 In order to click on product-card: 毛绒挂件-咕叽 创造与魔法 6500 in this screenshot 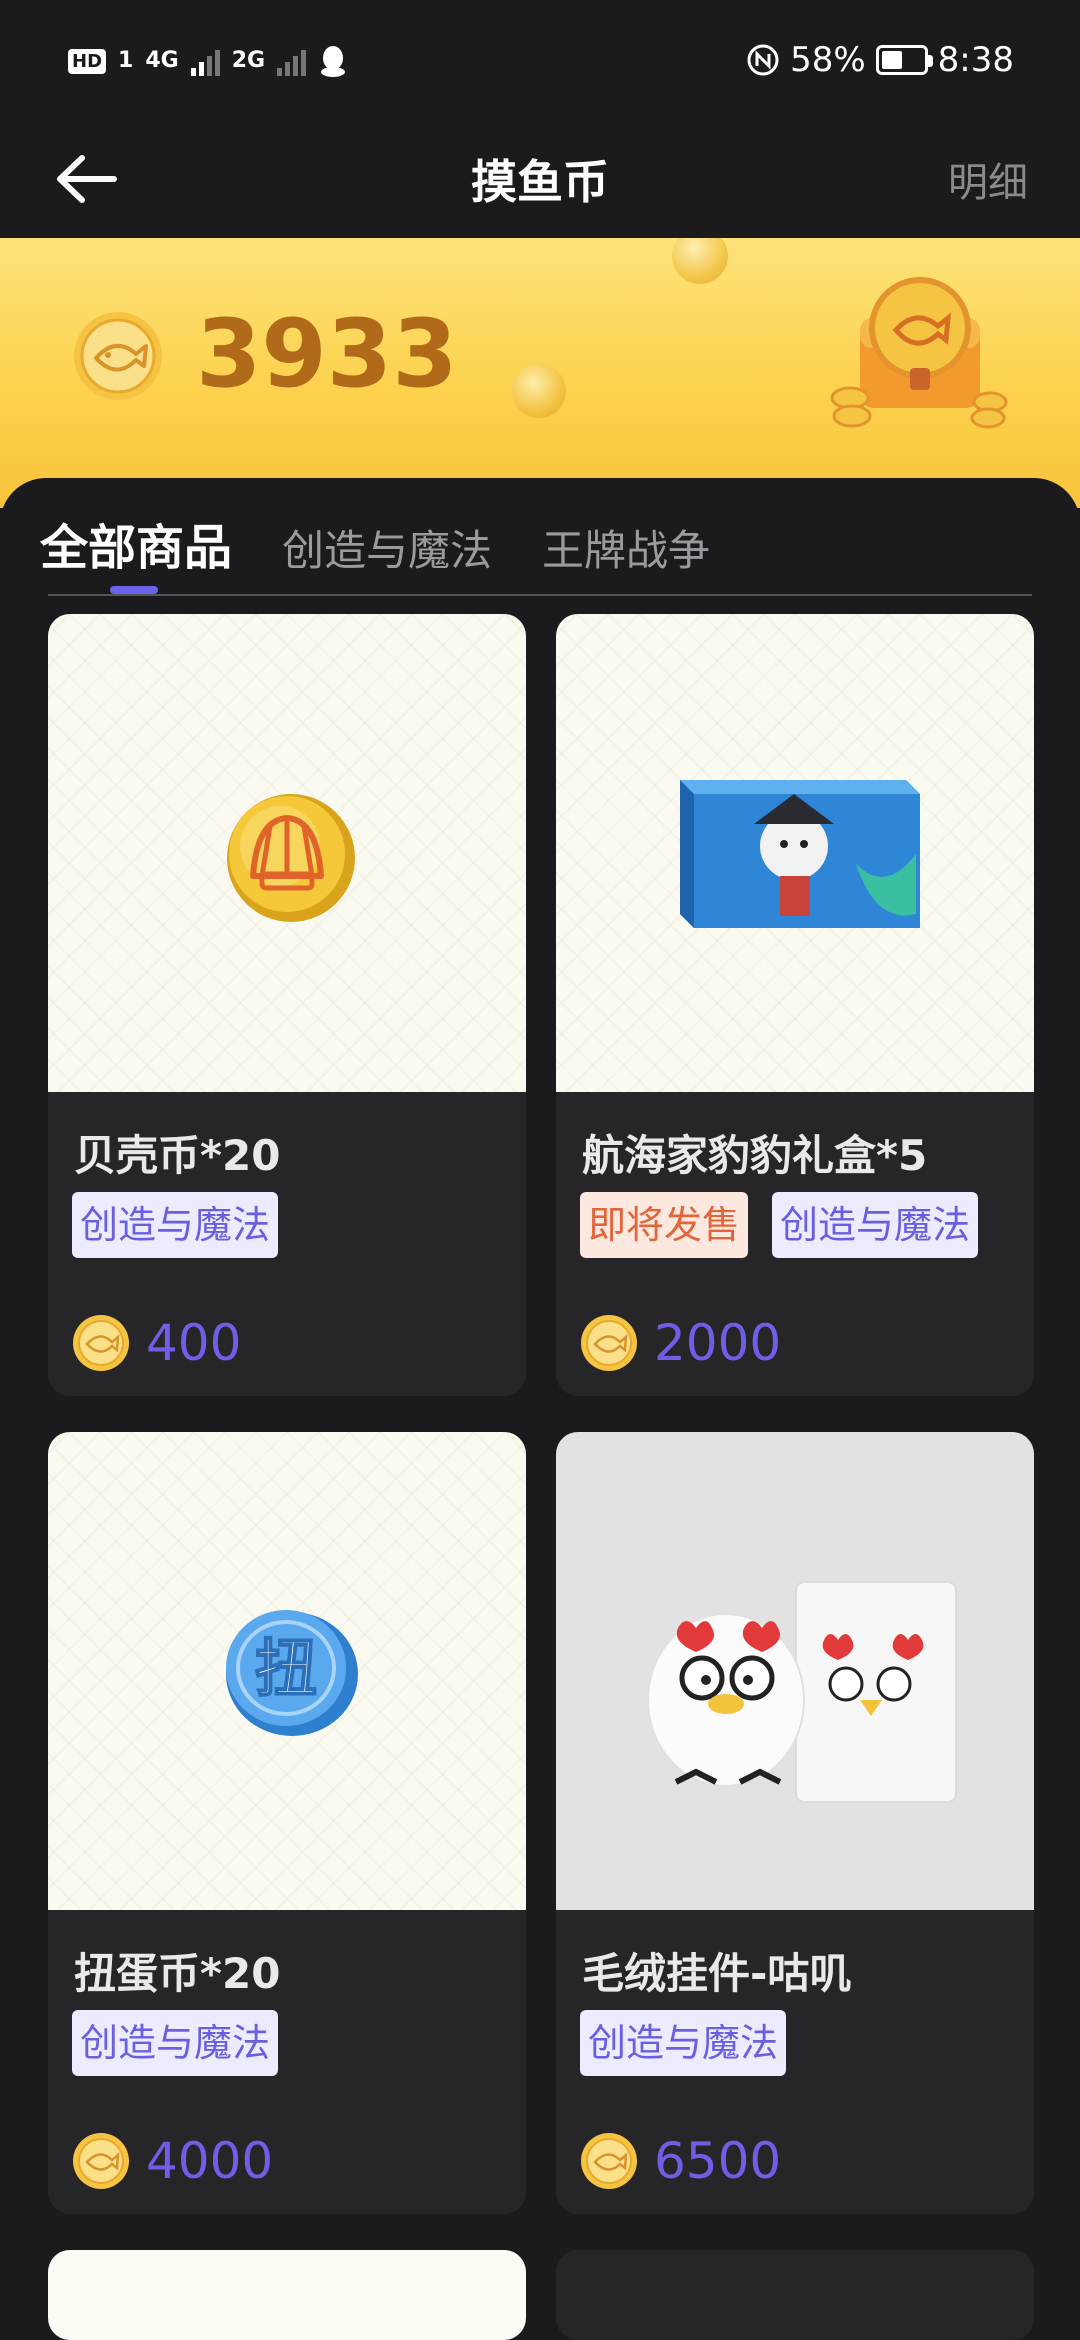, I will do `click(795, 1823)`.